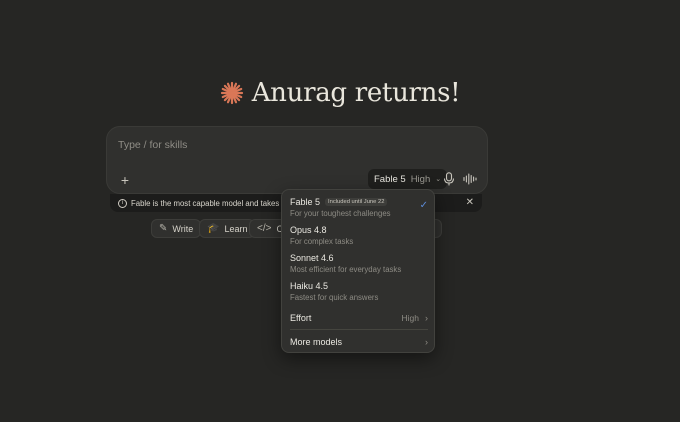  I want to click on greeting: Anurag returns!, so click(340, 93).